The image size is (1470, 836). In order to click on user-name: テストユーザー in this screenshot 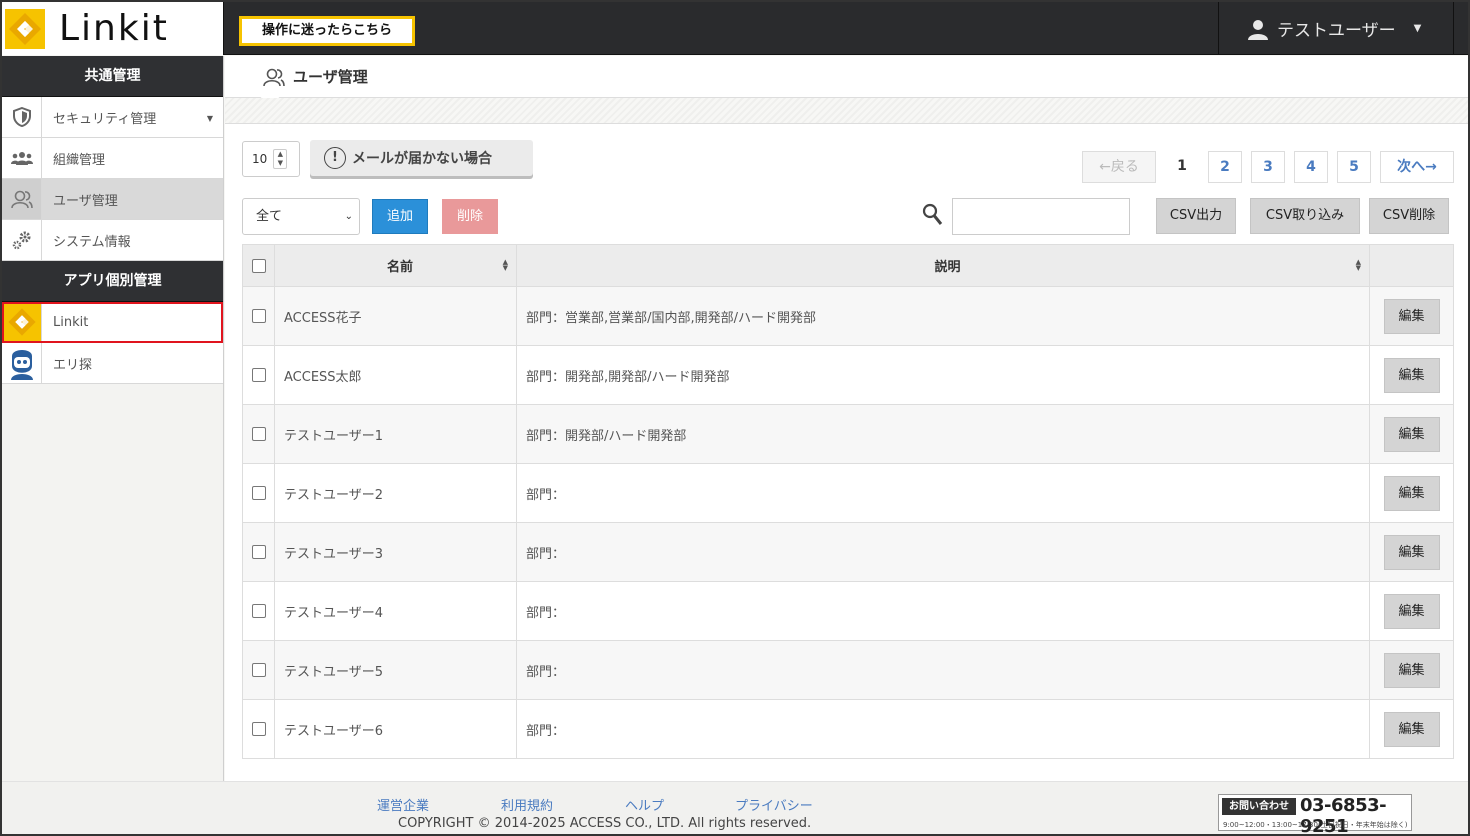, I will do `click(1336, 31)`.